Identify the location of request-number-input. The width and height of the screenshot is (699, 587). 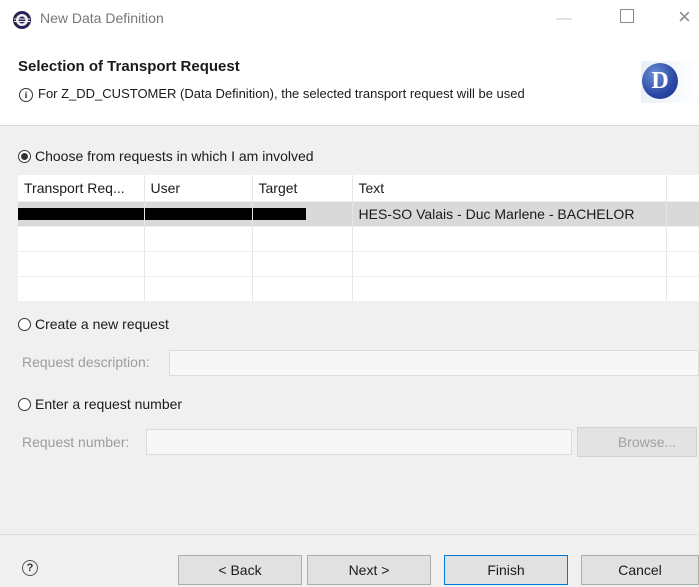
(359, 442).